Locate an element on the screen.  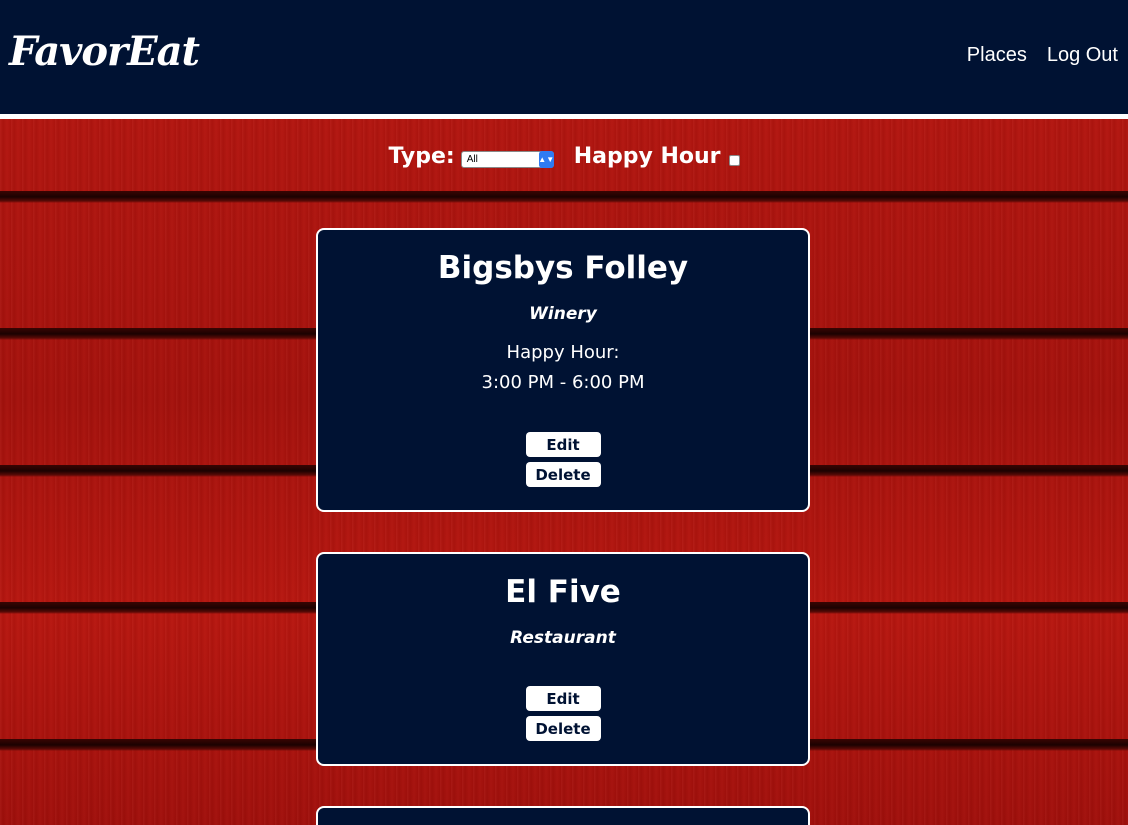
place-type: Winery is located at coordinates (563, 314).